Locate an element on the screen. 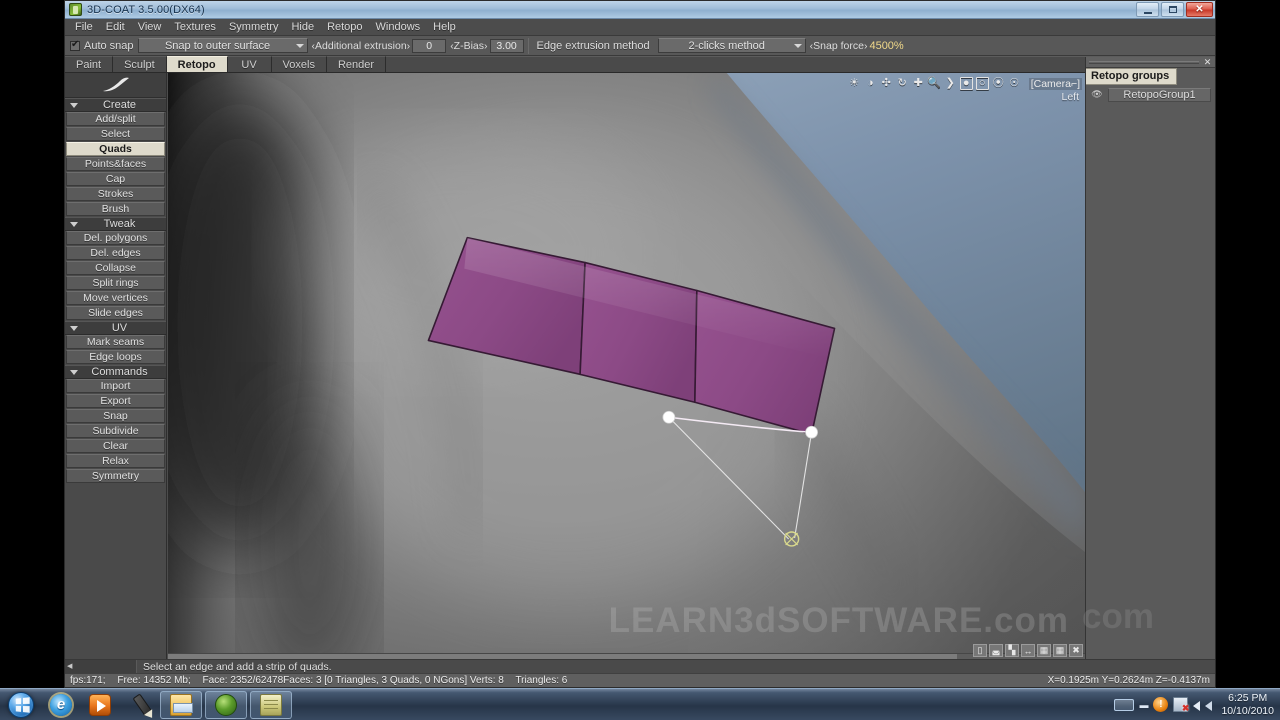  taskbar-window-3dcoat is located at coordinates (226, 704).